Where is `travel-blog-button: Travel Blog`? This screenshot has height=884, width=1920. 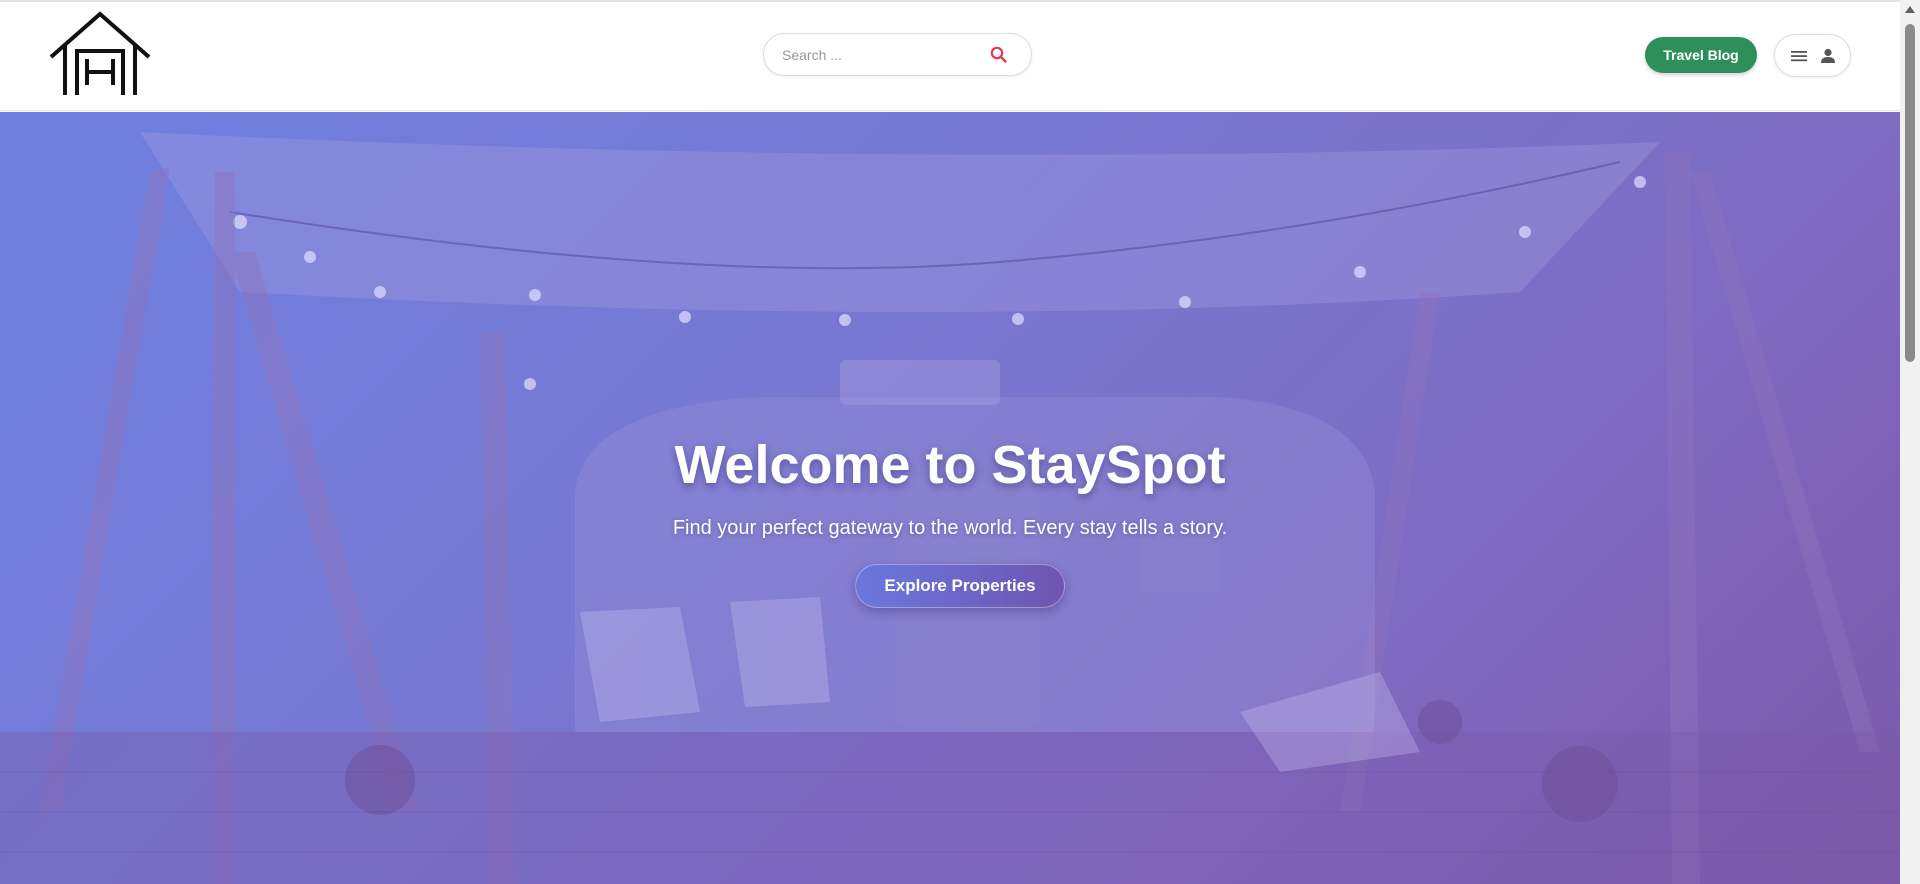
travel-blog-button: Travel Blog is located at coordinates (1701, 55).